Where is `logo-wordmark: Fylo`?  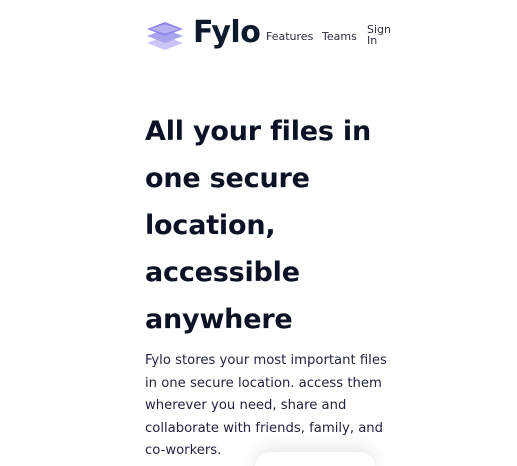 logo-wordmark: Fylo is located at coordinates (227, 33).